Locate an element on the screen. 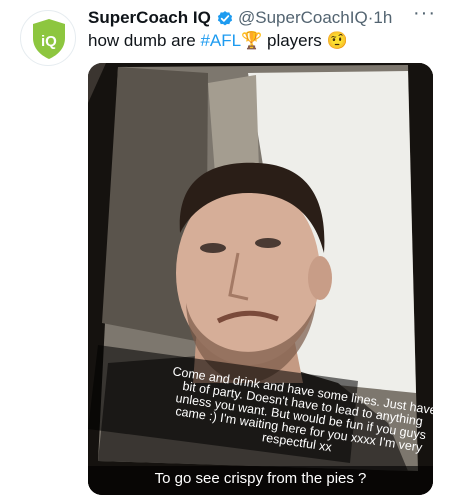 This screenshot has height=500, width=452. trophy-emoji: 🏆 is located at coordinates (252, 40).